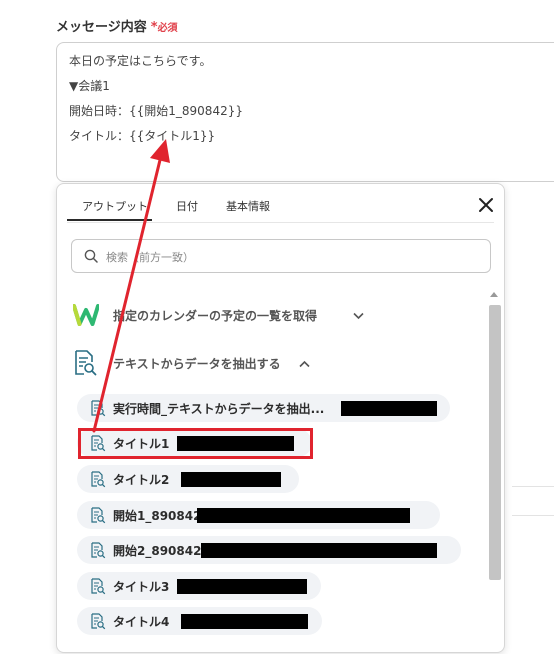 This screenshot has width=554, height=654. What do you see at coordinates (291, 257) in the screenshot?
I see `search-input` at bounding box center [291, 257].